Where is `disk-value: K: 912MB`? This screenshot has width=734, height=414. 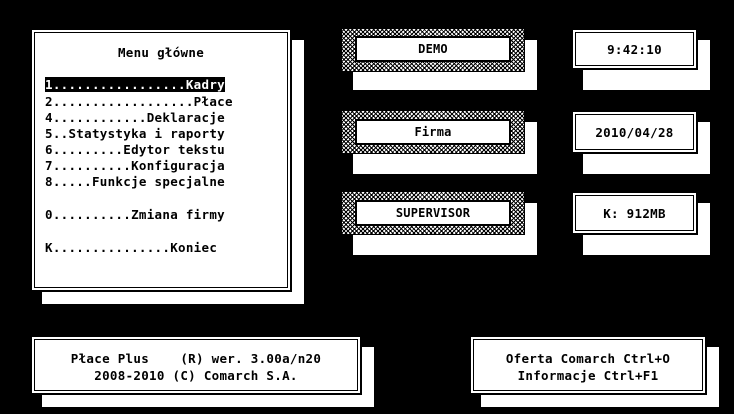 disk-value: K: 912MB is located at coordinates (634, 213).